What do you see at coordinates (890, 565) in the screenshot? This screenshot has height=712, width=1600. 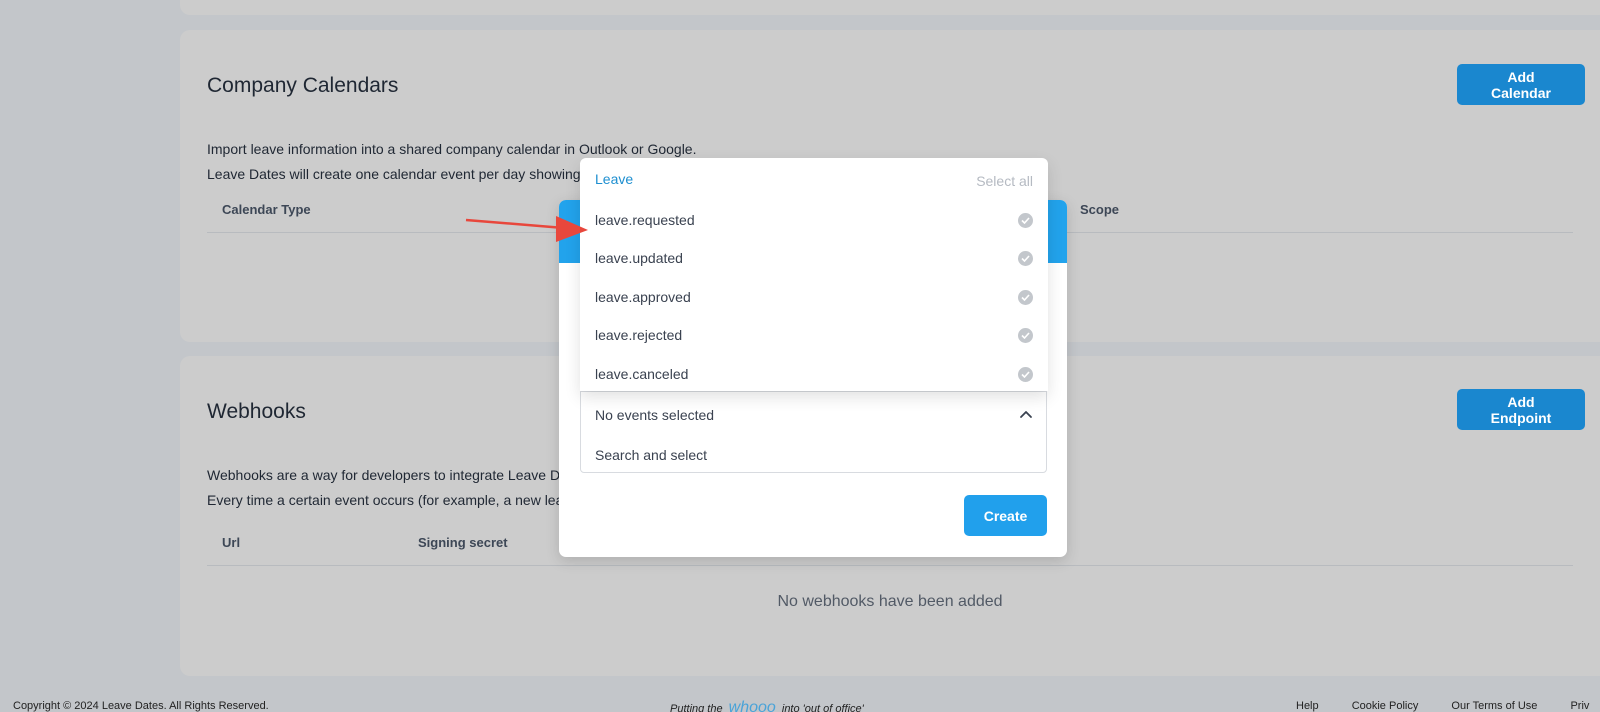 I see `webhooks-table-divider` at bounding box center [890, 565].